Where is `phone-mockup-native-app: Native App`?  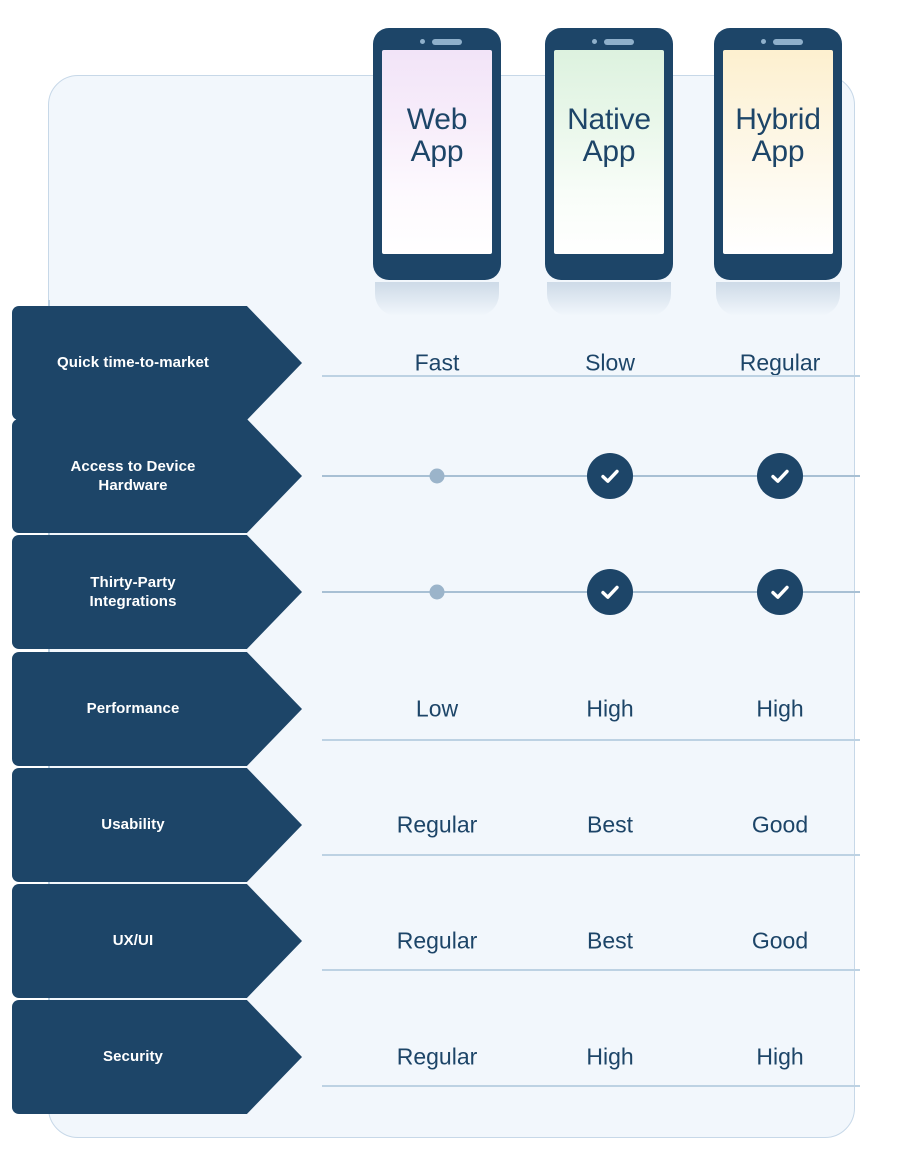 phone-mockup-native-app: Native App is located at coordinates (609, 154).